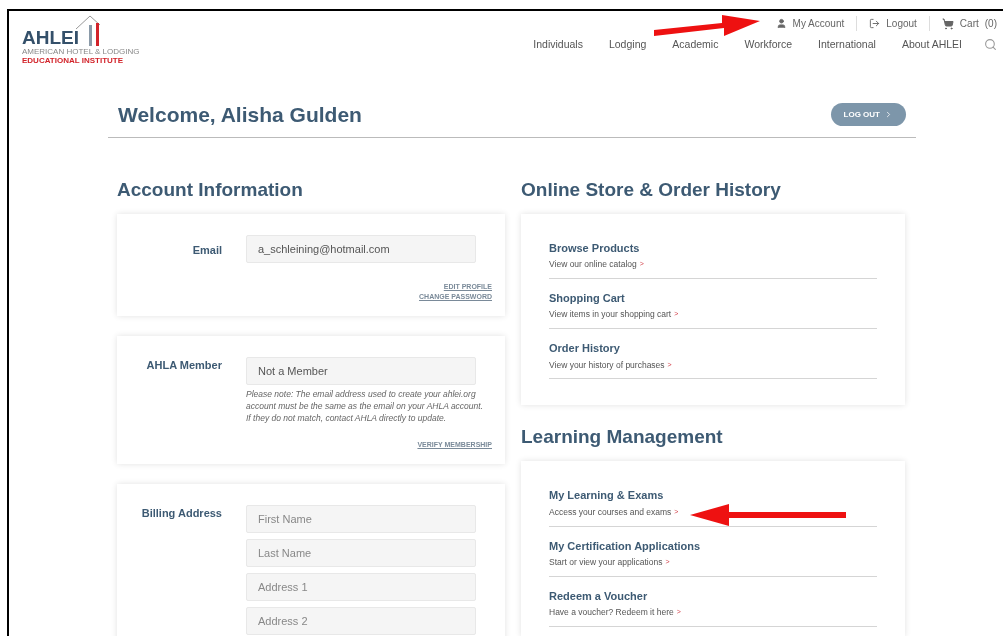  I want to click on cart-count: (0), so click(990, 24).